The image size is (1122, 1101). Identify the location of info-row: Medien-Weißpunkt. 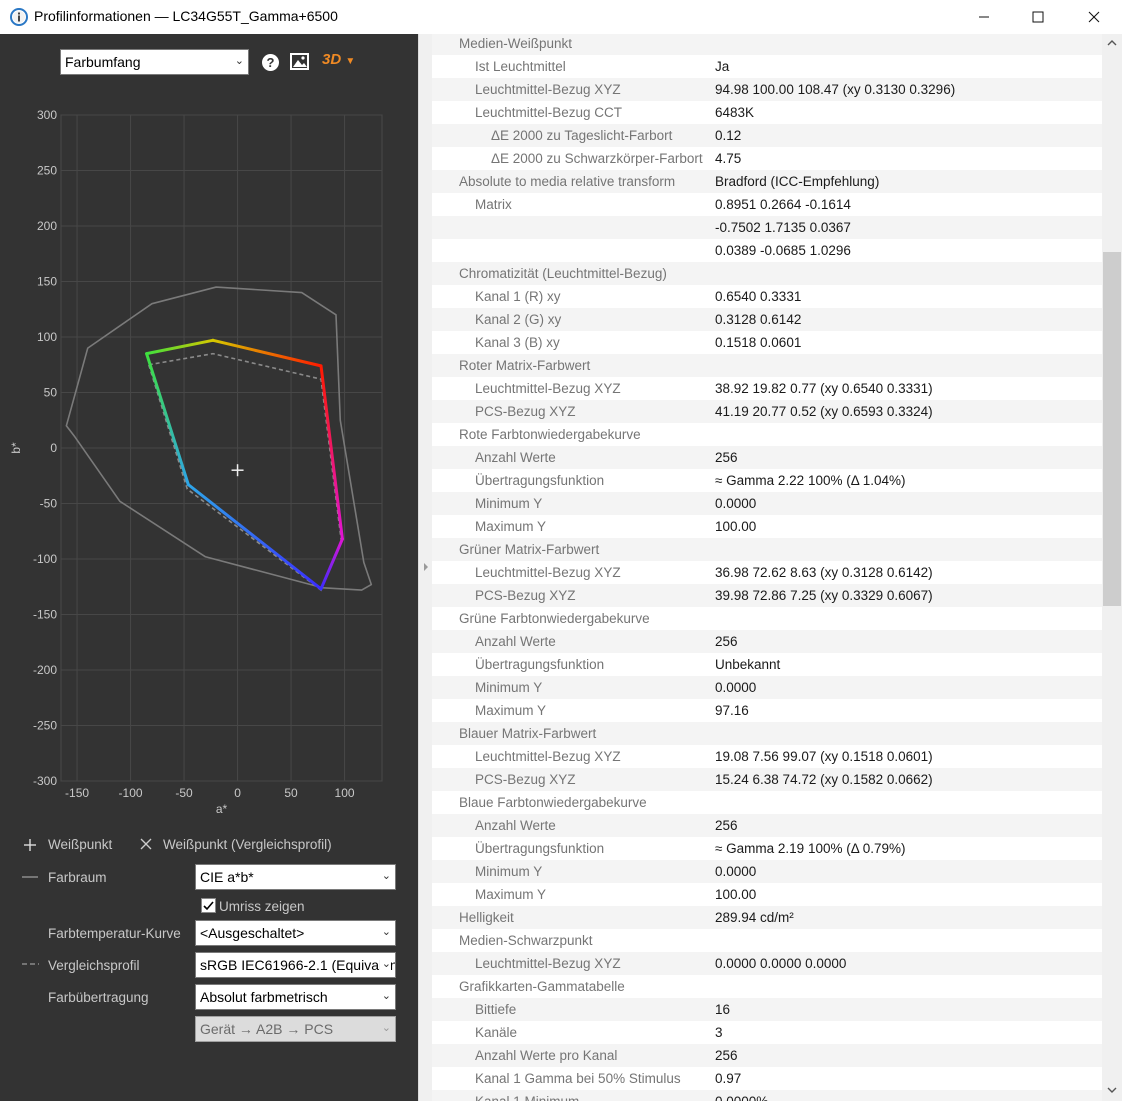
(767, 44).